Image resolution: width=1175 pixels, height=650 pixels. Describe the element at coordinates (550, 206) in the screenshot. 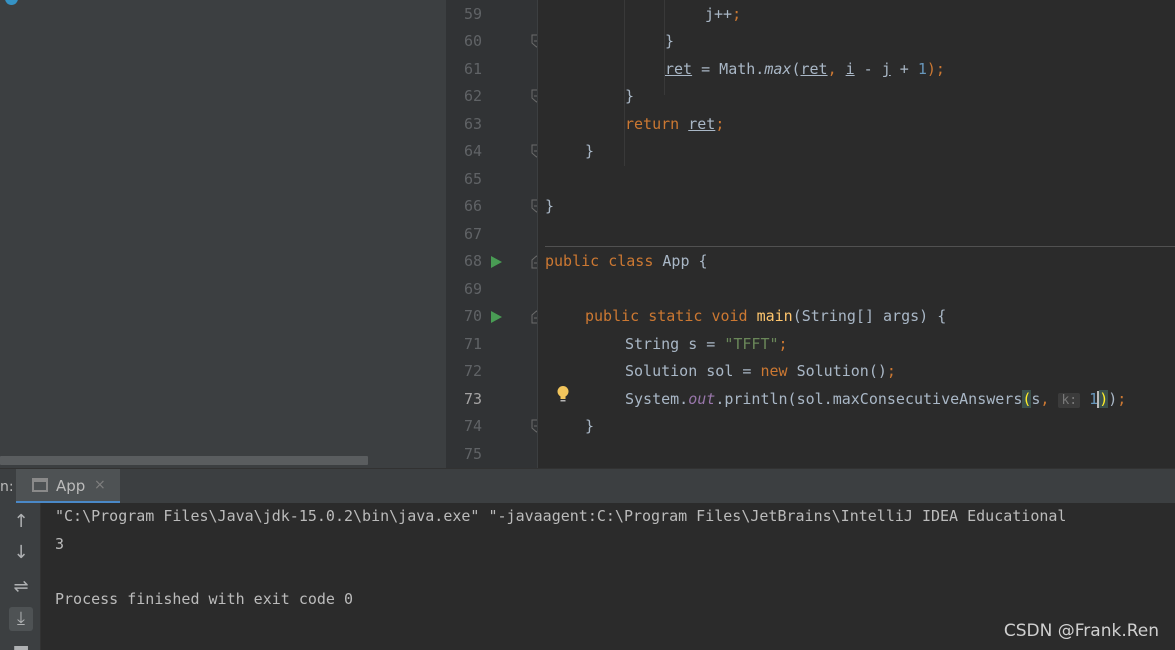

I see `code-line-66: }` at that location.